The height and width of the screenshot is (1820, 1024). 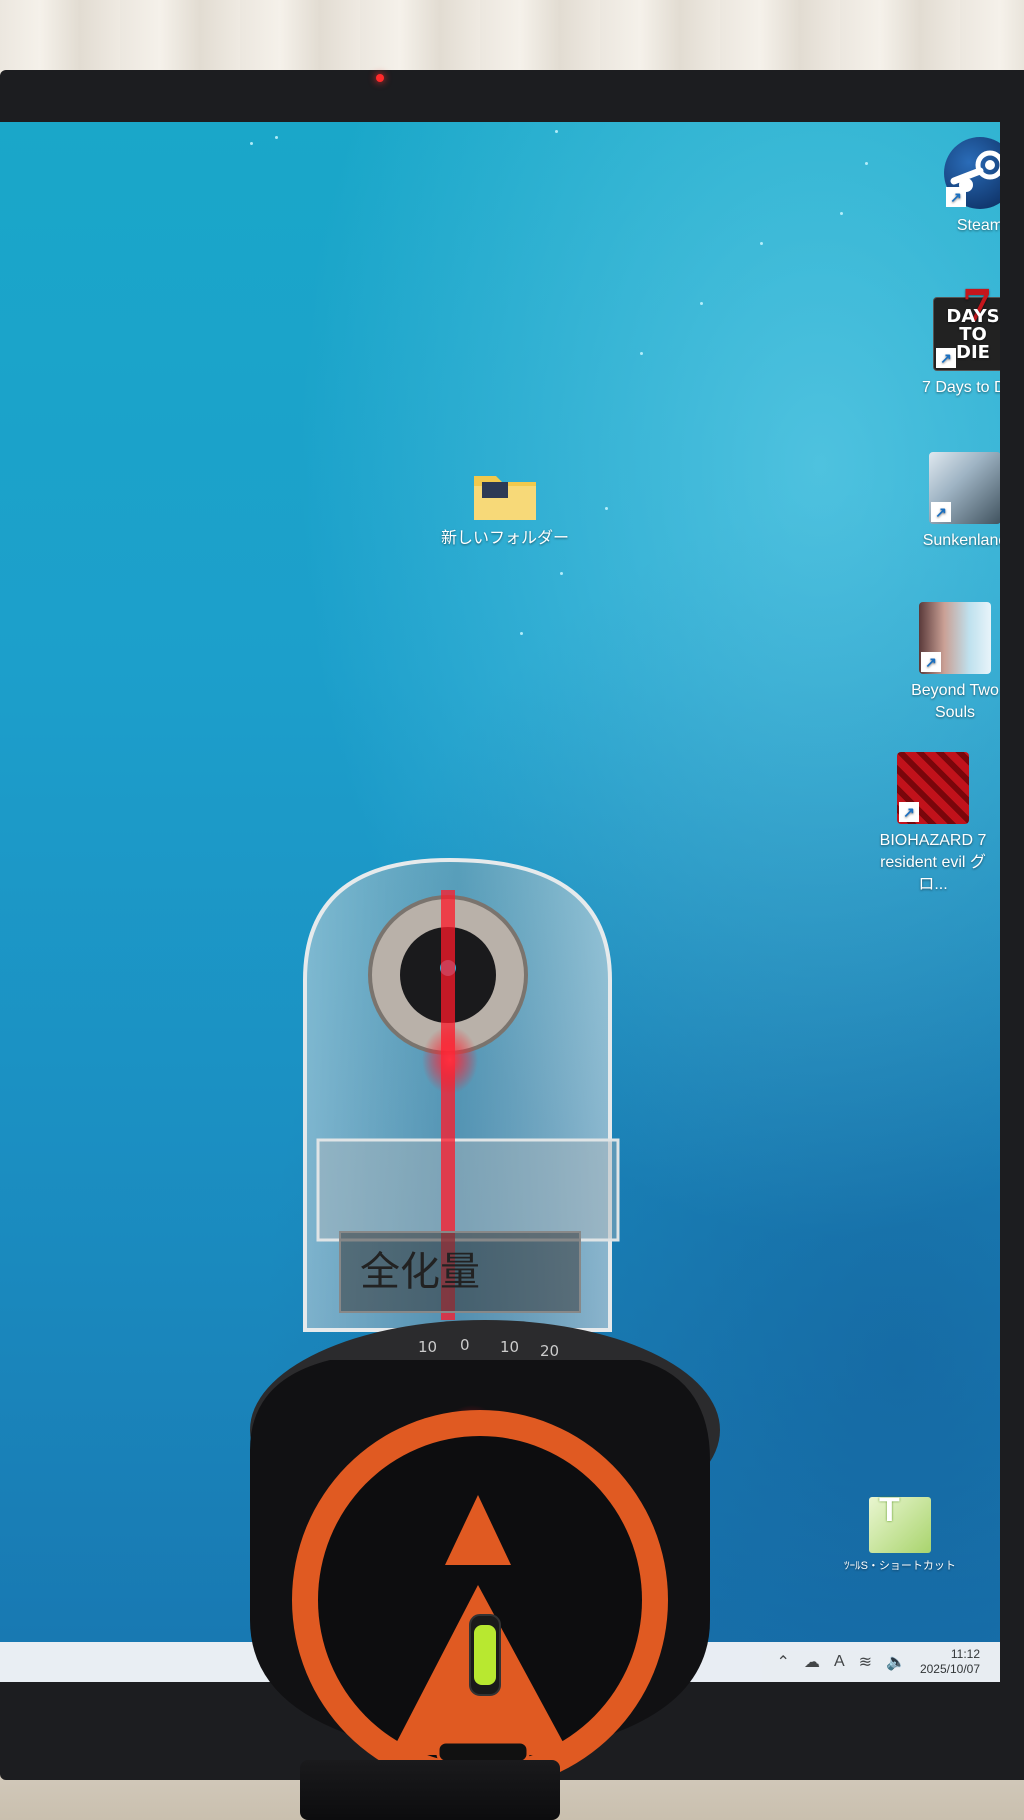 What do you see at coordinates (468, 1190) in the screenshot?
I see `acrylic-shelf` at bounding box center [468, 1190].